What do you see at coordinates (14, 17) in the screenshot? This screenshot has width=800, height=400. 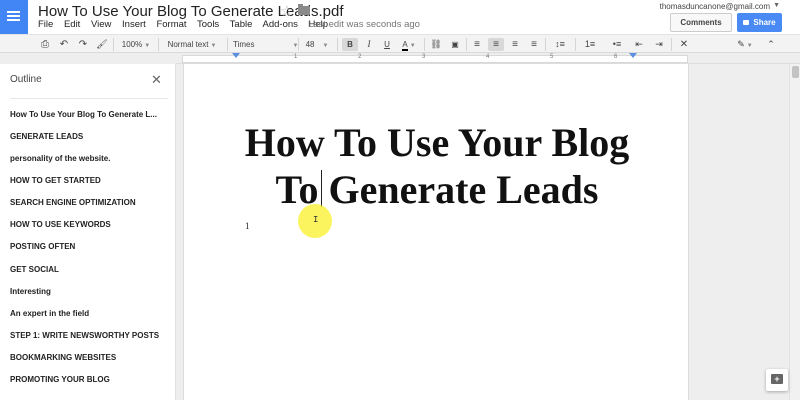 I see `docs-home-icon` at bounding box center [14, 17].